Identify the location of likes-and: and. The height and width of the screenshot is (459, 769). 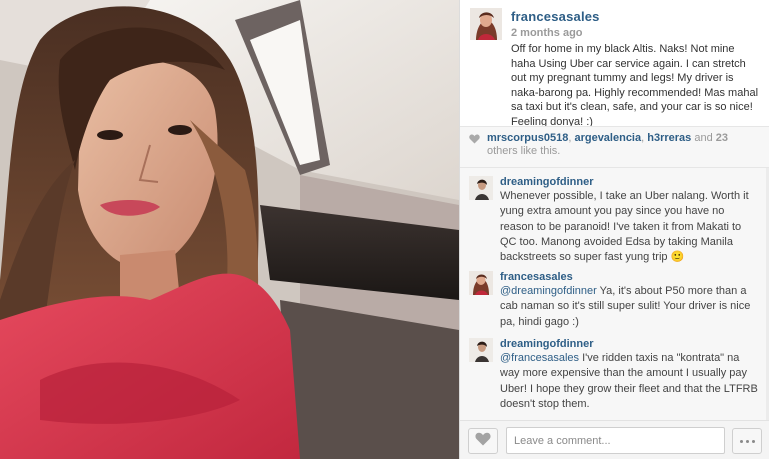
(703, 138).